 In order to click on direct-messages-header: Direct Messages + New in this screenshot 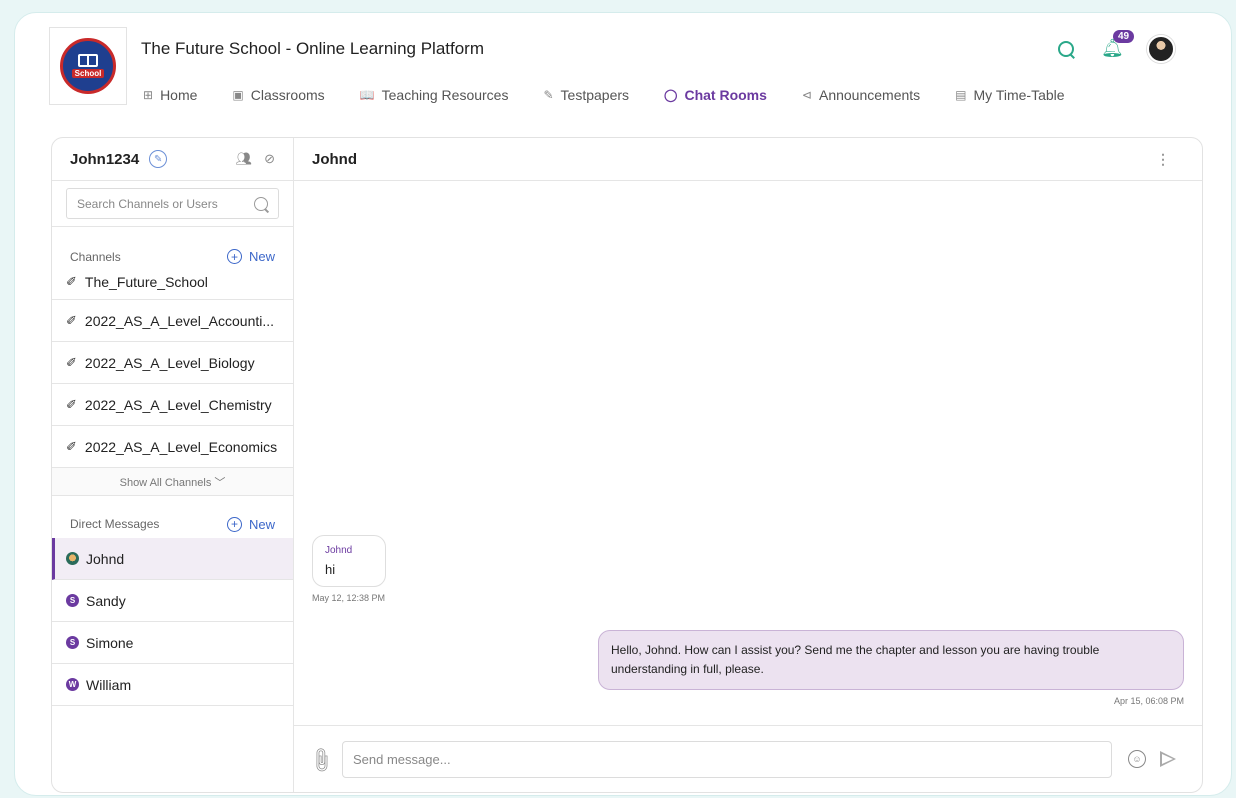, I will do `click(172, 517)`.